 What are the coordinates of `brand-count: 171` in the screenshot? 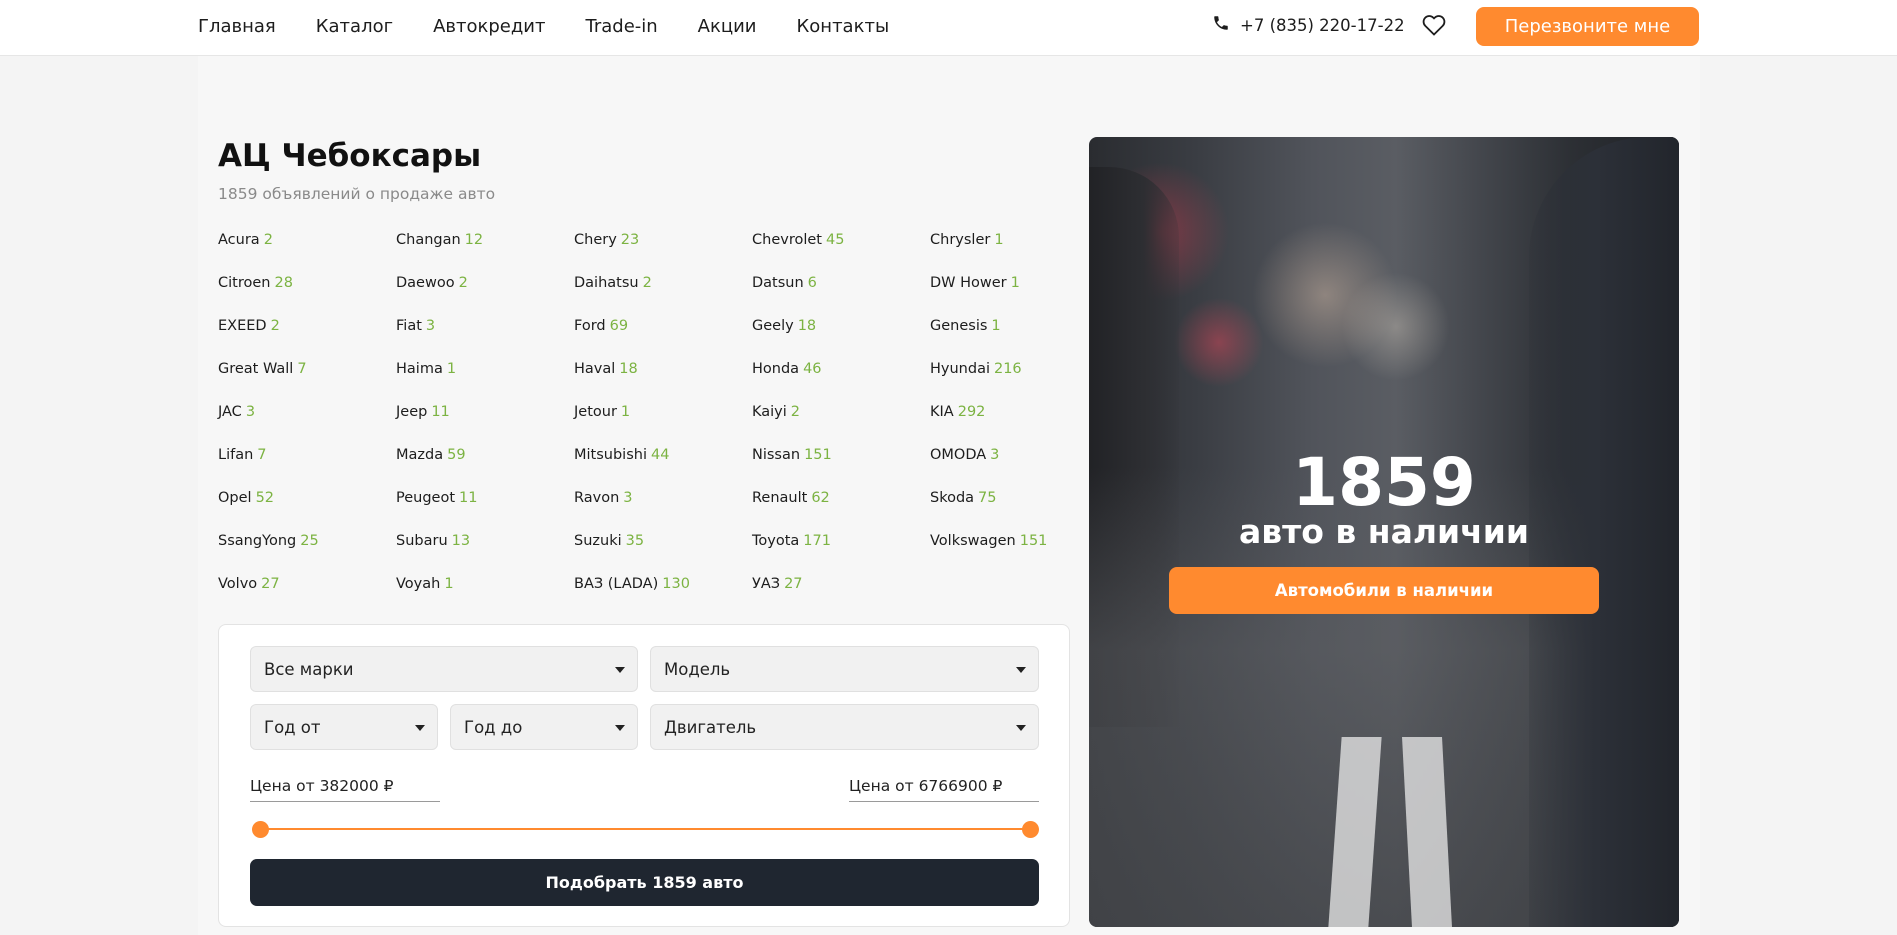 It's located at (817, 541).